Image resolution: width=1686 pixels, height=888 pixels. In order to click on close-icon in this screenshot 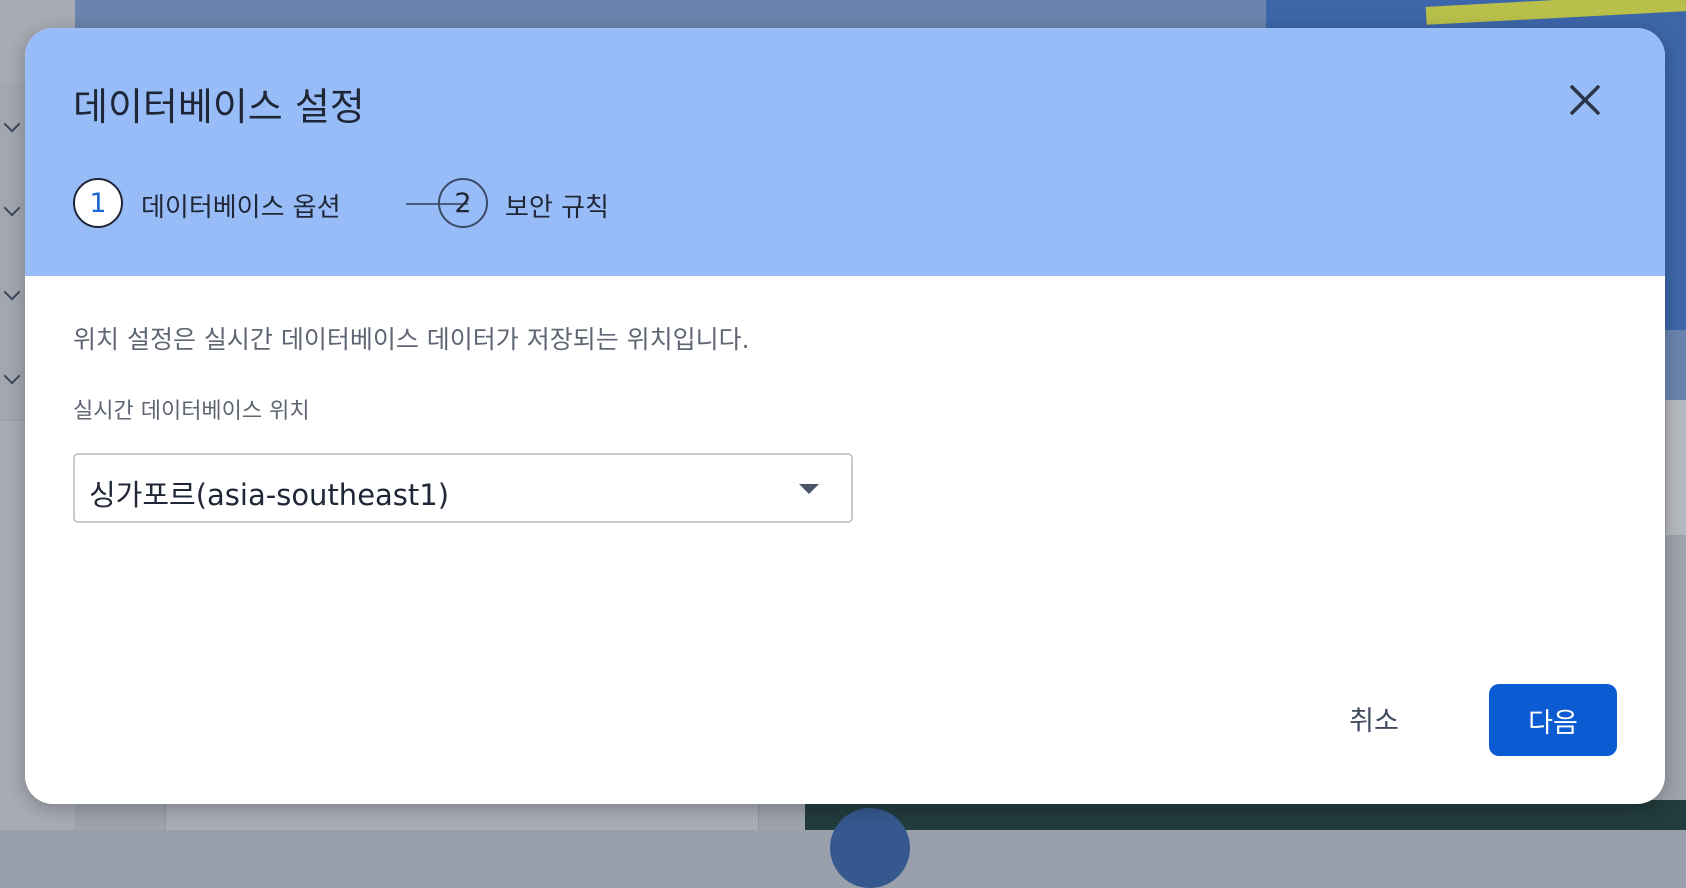, I will do `click(1585, 100)`.